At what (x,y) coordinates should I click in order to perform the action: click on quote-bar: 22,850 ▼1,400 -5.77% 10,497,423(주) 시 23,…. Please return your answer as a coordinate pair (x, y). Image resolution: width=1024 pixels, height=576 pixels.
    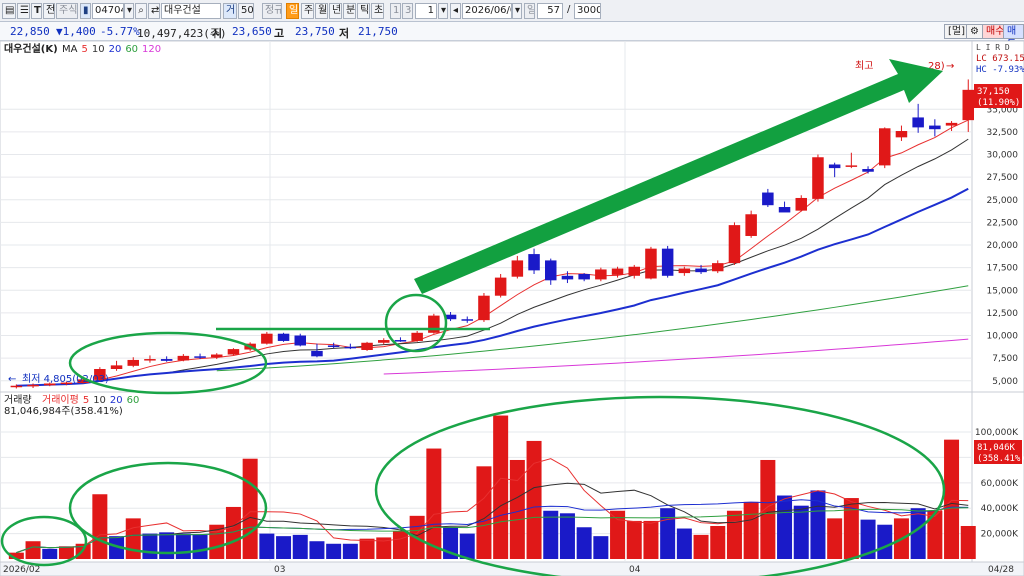
    Looking at the image, I should click on (512, 36).